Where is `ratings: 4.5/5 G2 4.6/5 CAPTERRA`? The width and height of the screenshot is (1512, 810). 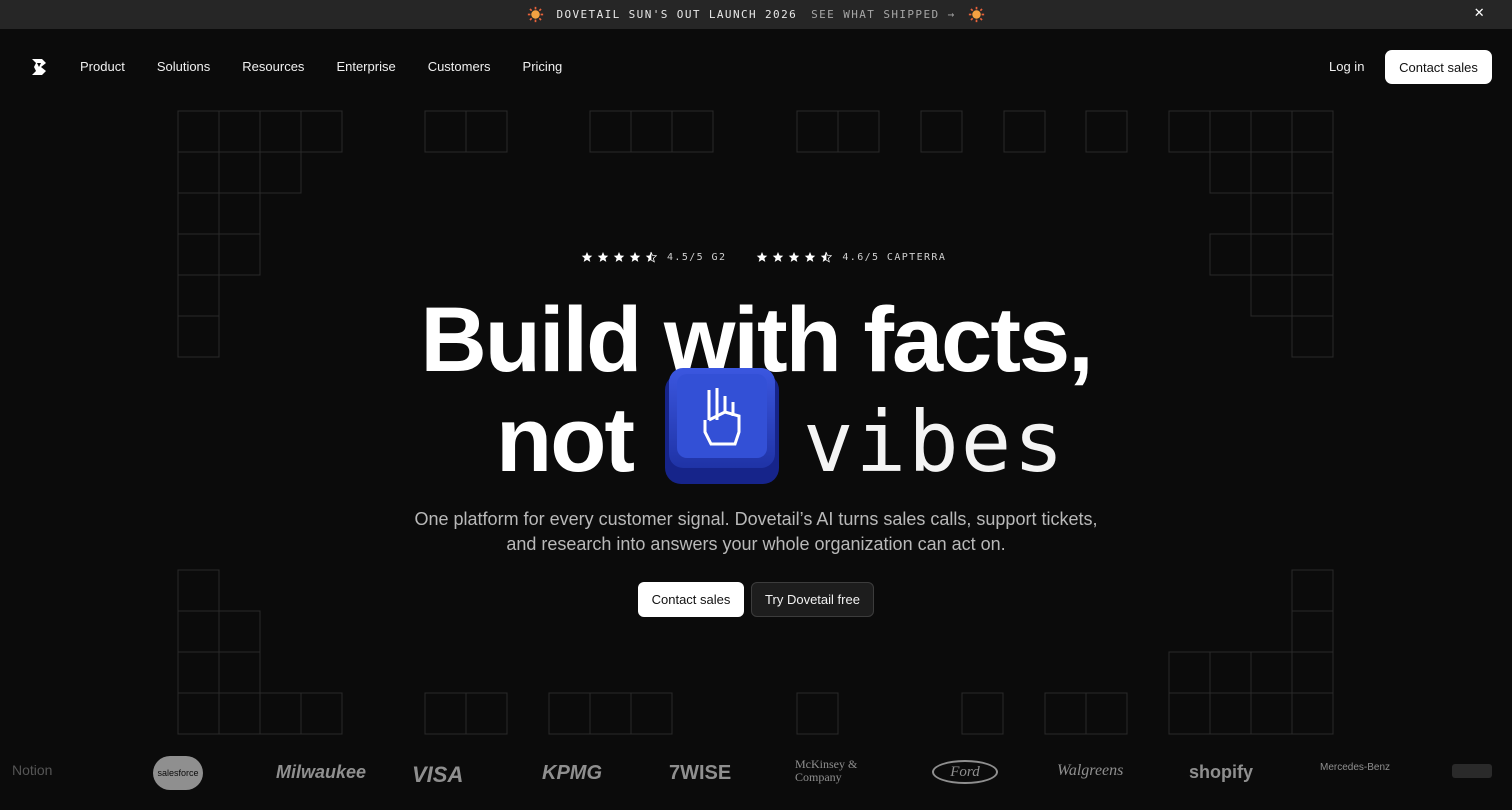 ratings: 4.5/5 G2 4.6/5 CAPTERRA is located at coordinates (763, 257).